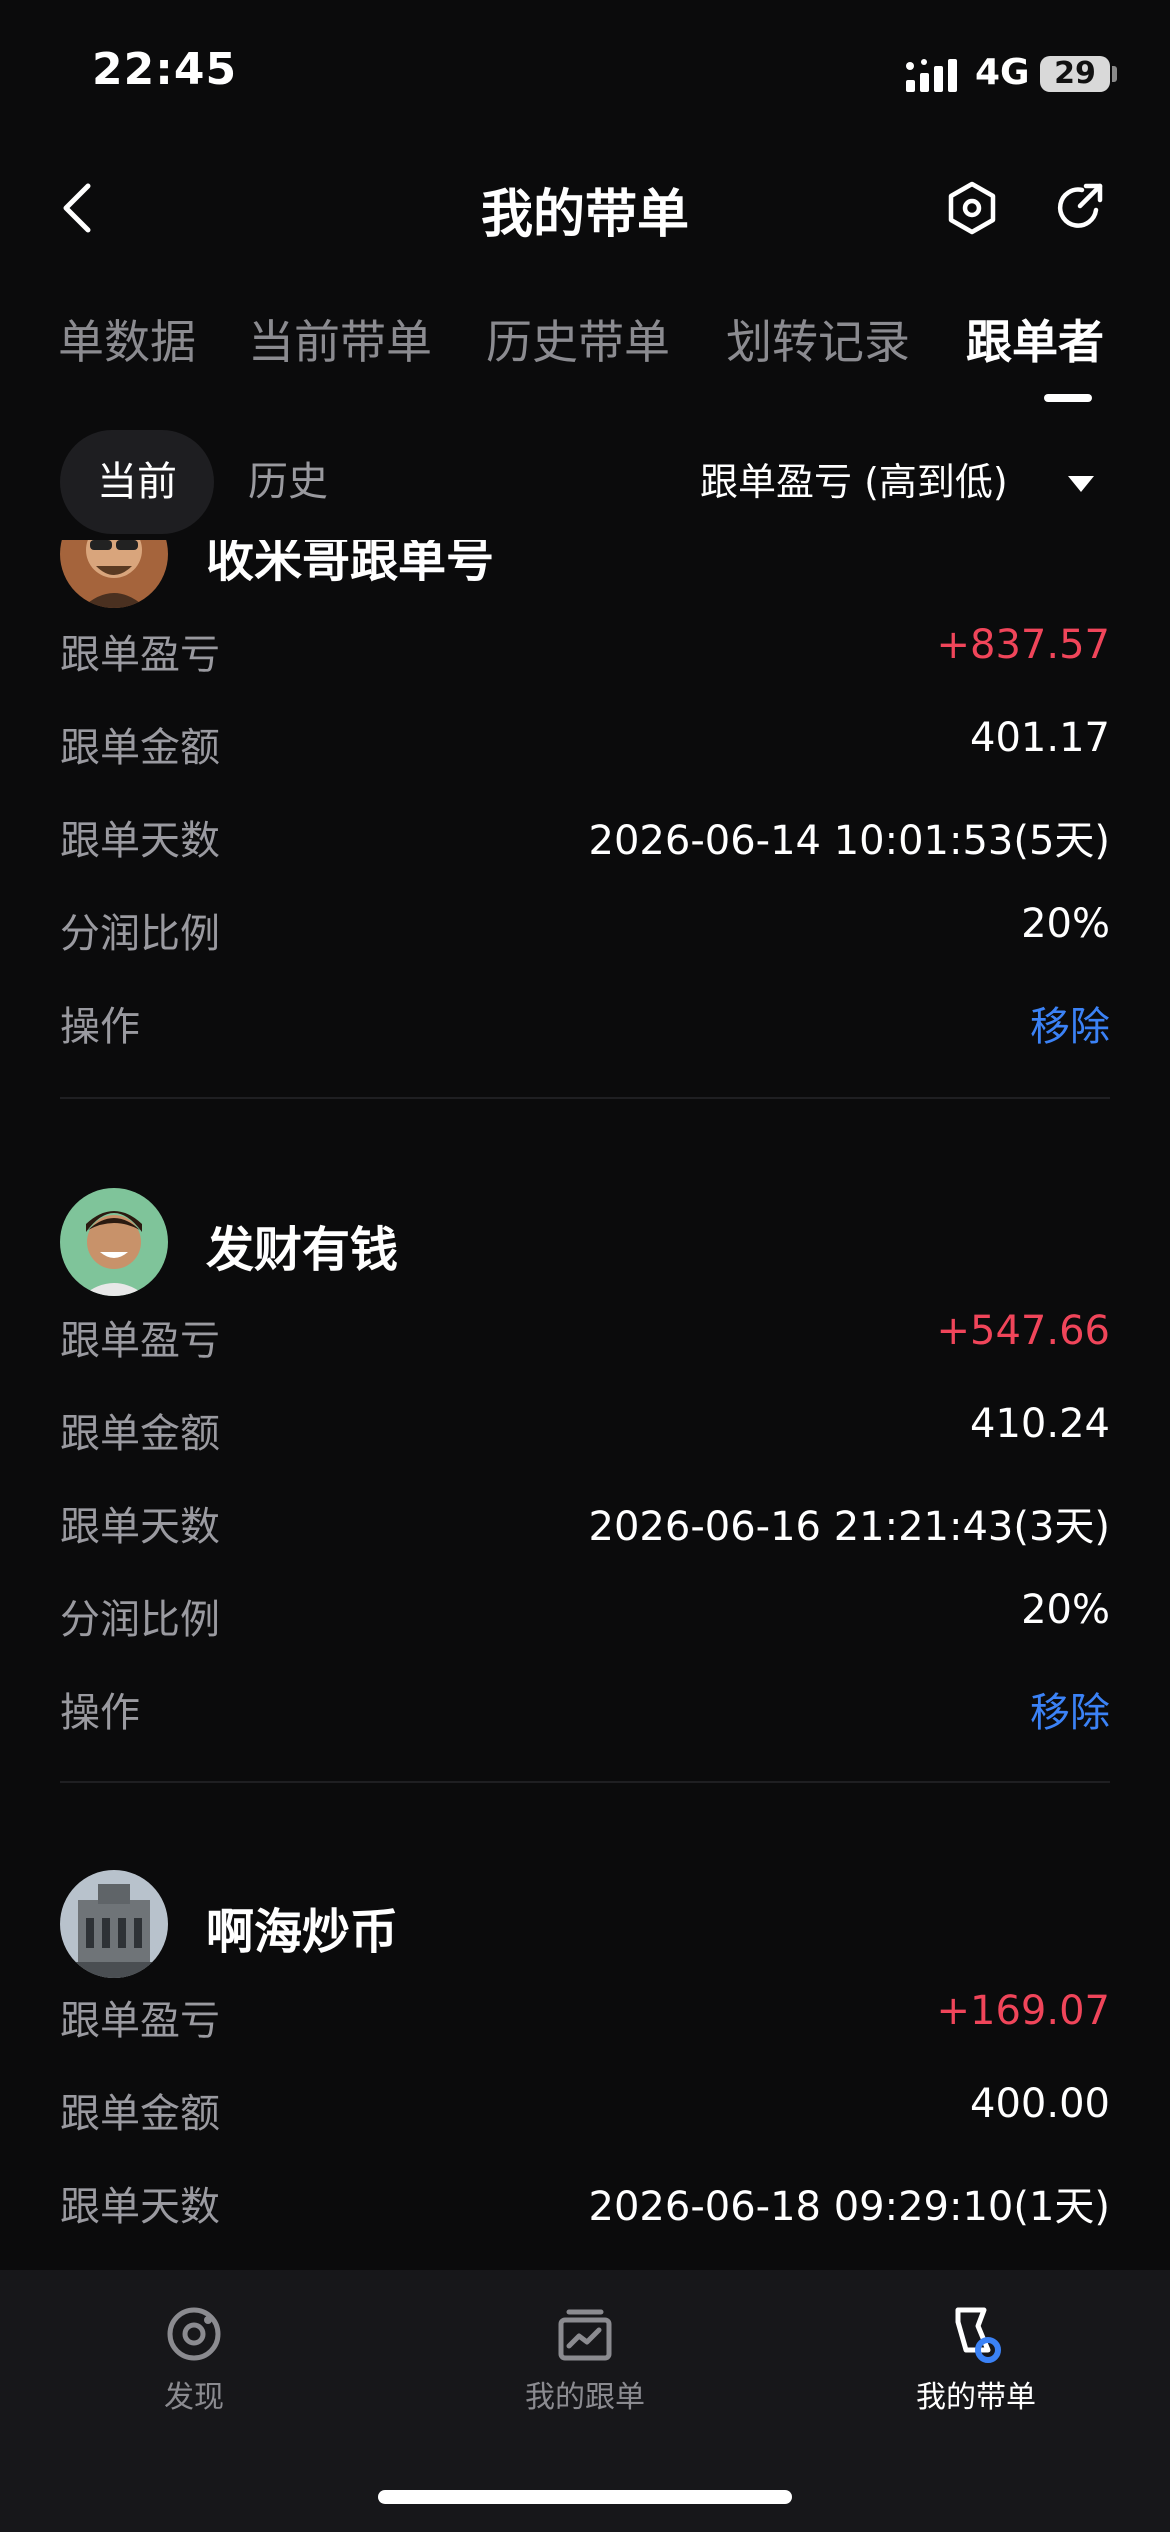 The height and width of the screenshot is (2532, 1170). Describe the element at coordinates (302, 1932) in the screenshot. I see `follower-name: 啊海炒币` at that location.